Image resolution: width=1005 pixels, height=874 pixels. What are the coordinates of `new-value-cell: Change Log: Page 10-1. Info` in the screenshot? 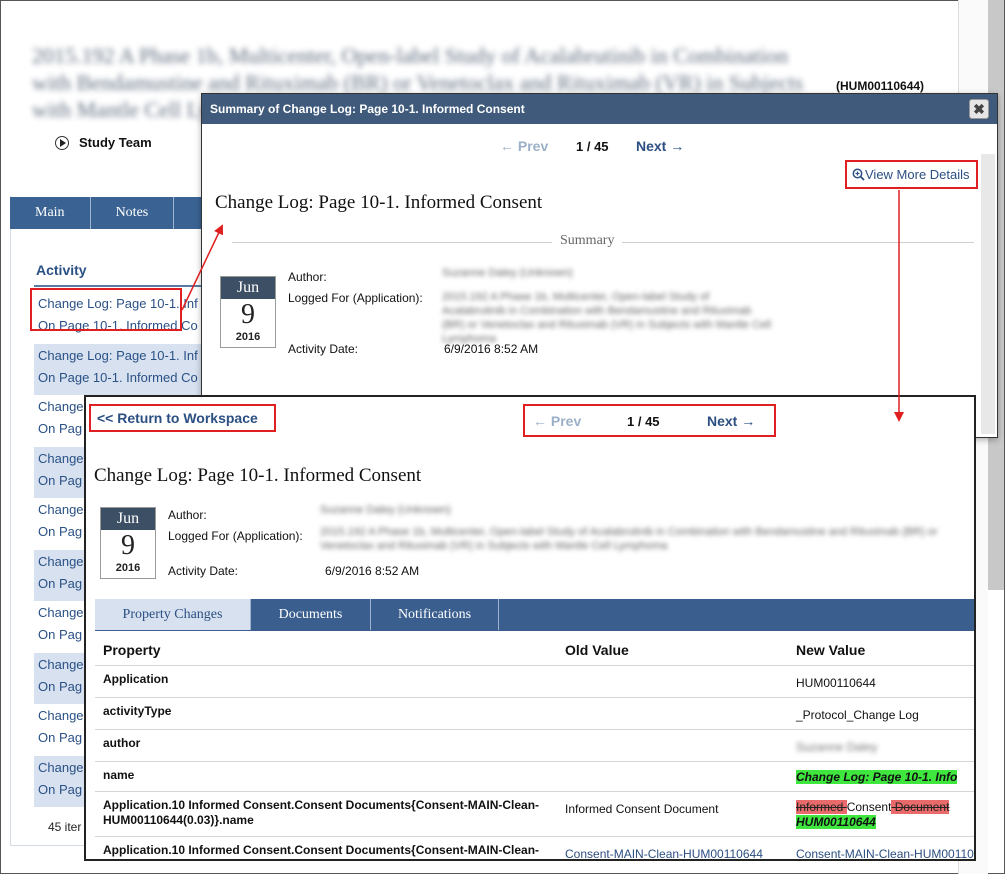 It's located at (881, 776).